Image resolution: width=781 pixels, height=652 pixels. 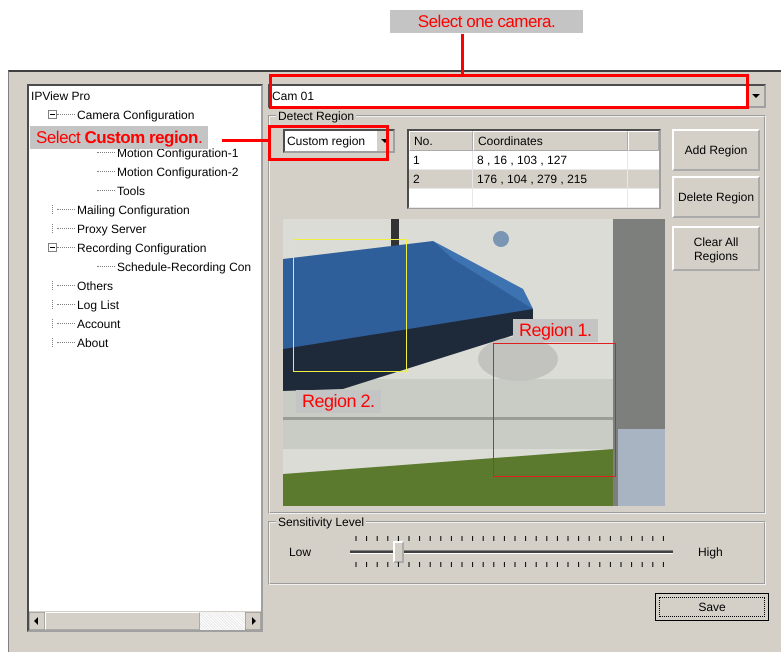 What do you see at coordinates (441, 179) in the screenshot?
I see `table-cell: 2` at bounding box center [441, 179].